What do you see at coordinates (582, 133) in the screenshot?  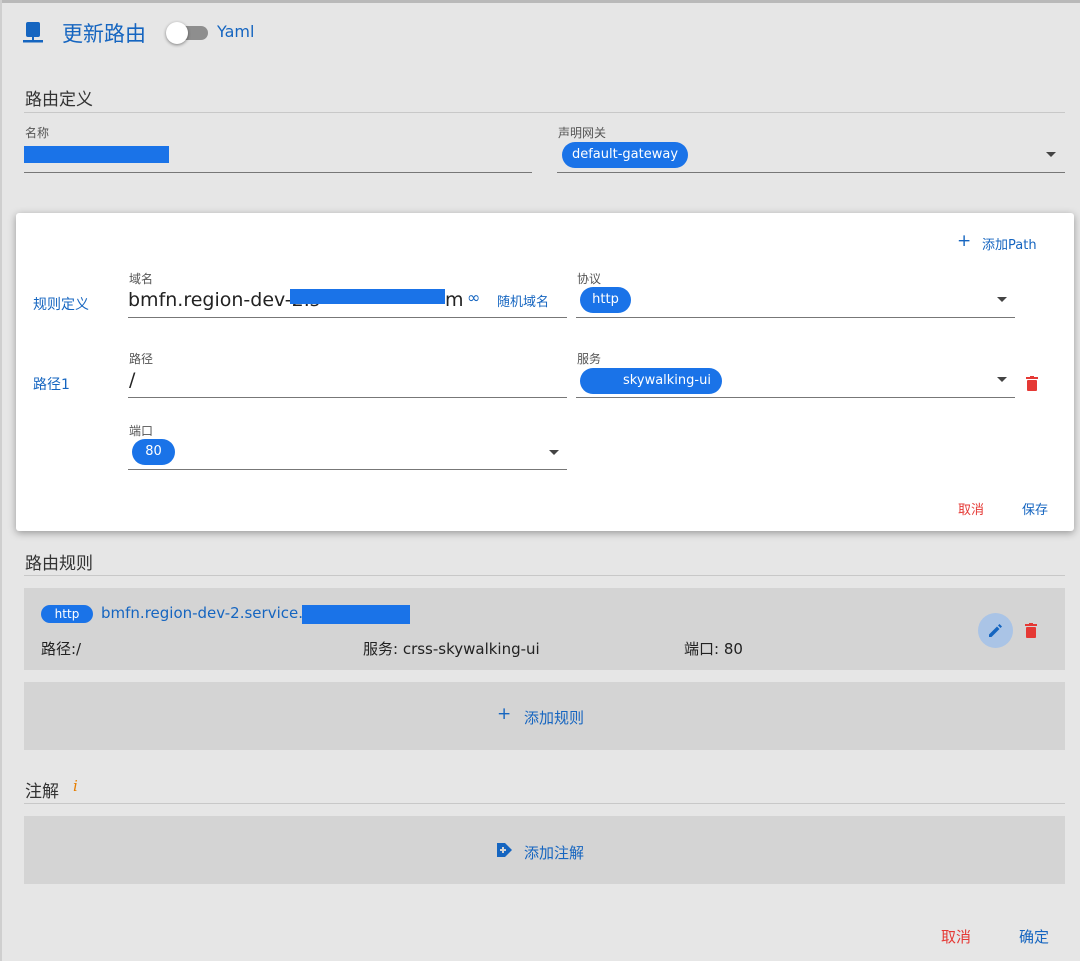 I see `gateway-label: 声明网关` at bounding box center [582, 133].